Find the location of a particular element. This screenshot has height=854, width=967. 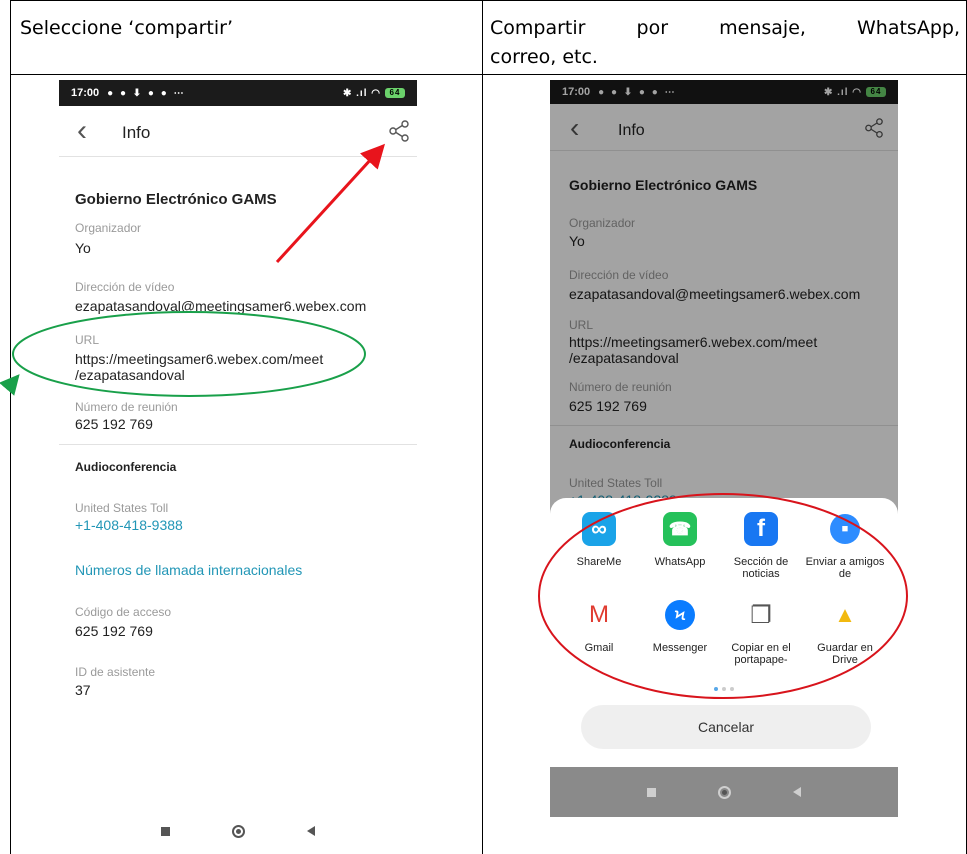

green-arrow is located at coordinates (10, 385).